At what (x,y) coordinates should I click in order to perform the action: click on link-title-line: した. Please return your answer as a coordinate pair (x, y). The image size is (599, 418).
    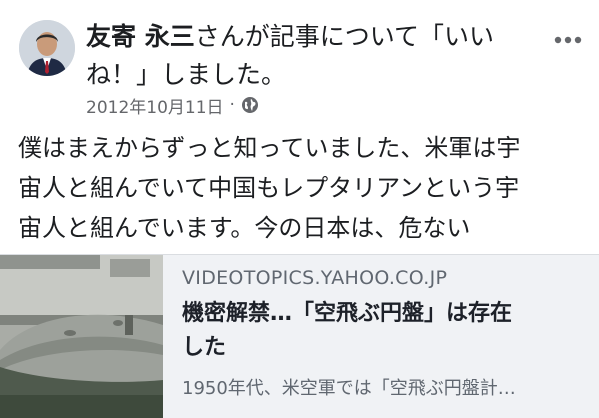
    Looking at the image, I should click on (204, 347).